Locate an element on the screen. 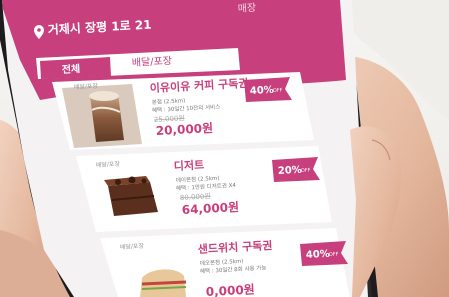 The width and height of the screenshot is (449, 297). discount-value-2: 20% is located at coordinates (290, 171).